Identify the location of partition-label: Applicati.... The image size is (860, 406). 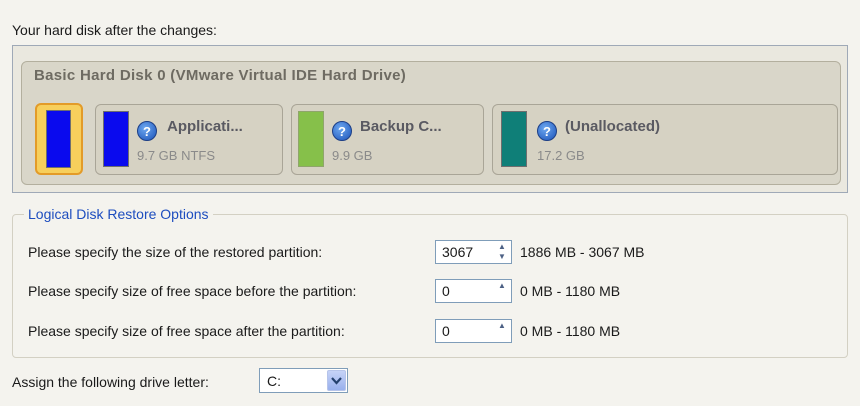
(205, 126).